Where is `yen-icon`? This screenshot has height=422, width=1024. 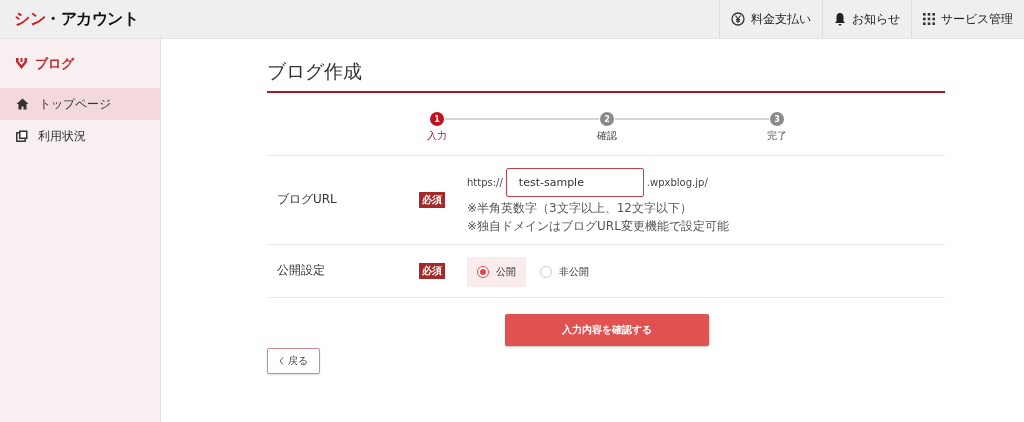 yen-icon is located at coordinates (738, 19).